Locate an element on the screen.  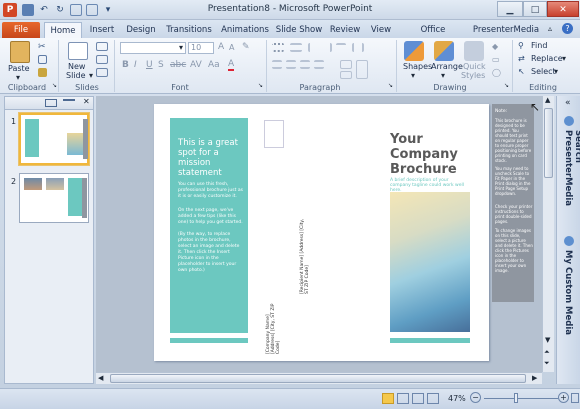
close-pane-icon: ✕ is located at coordinates (86, 101).